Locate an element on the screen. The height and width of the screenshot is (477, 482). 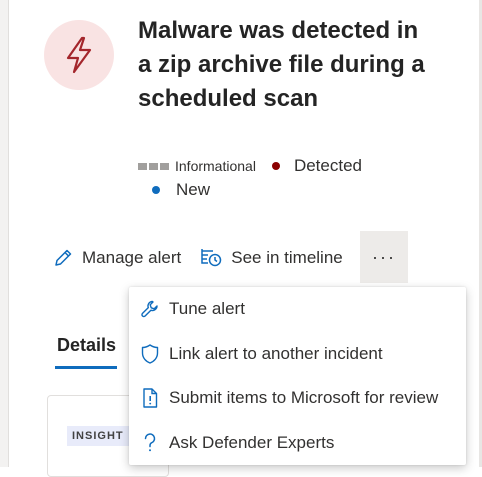
menu-item-label: Submit items to Microsoft for review is located at coordinates (304, 397).